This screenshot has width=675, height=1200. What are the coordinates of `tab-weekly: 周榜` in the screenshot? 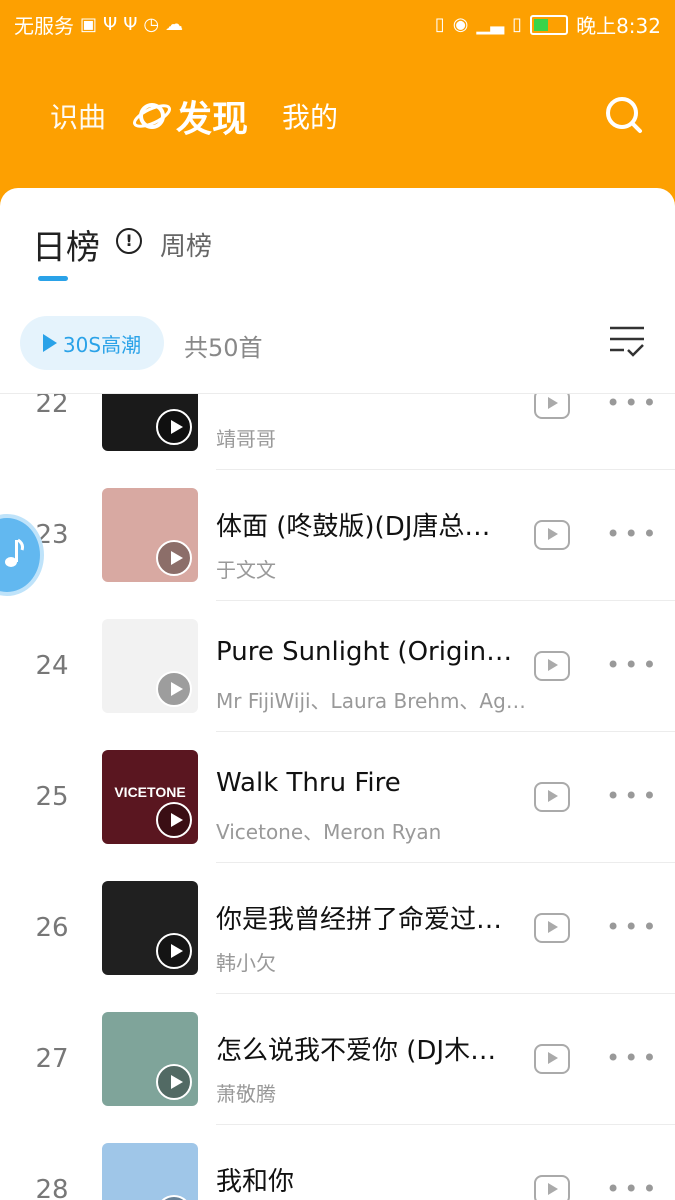 It's located at (186, 244).